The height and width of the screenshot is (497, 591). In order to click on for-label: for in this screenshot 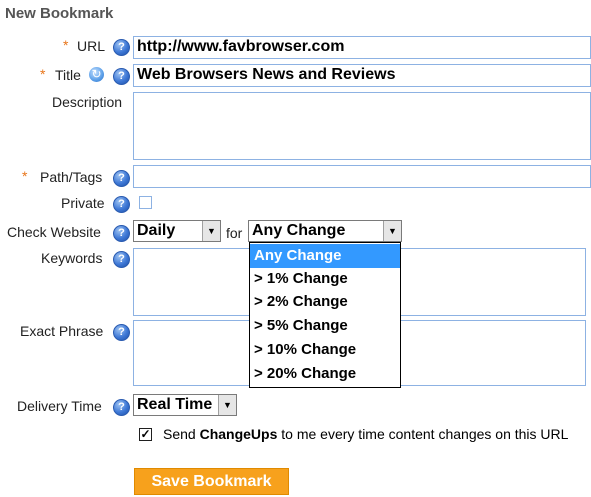, I will do `click(234, 233)`.